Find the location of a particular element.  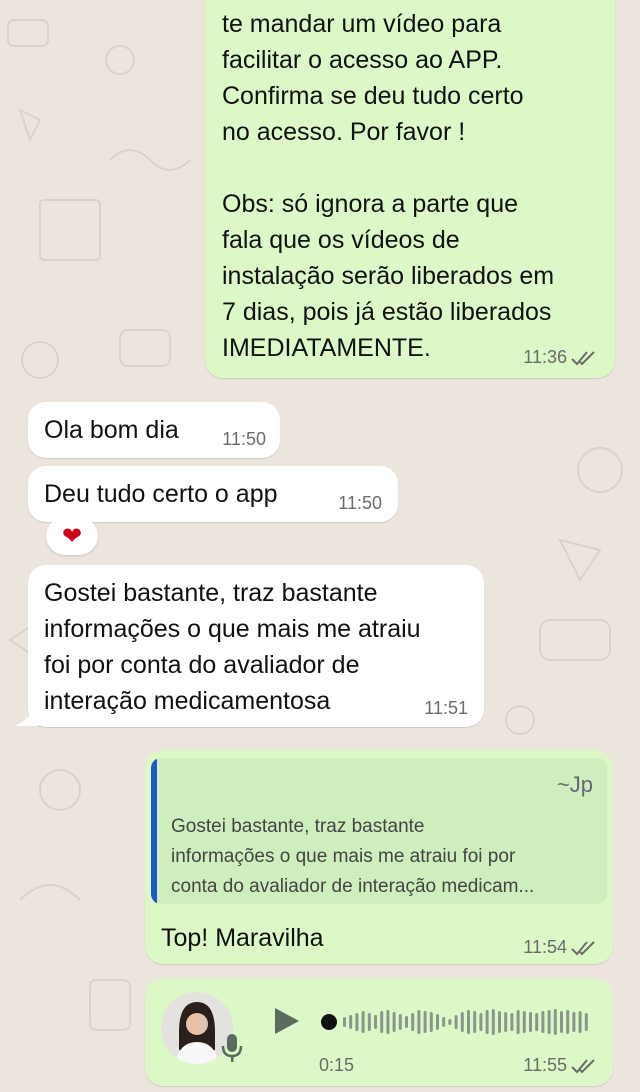

message-time: 11:36 is located at coordinates (545, 357).